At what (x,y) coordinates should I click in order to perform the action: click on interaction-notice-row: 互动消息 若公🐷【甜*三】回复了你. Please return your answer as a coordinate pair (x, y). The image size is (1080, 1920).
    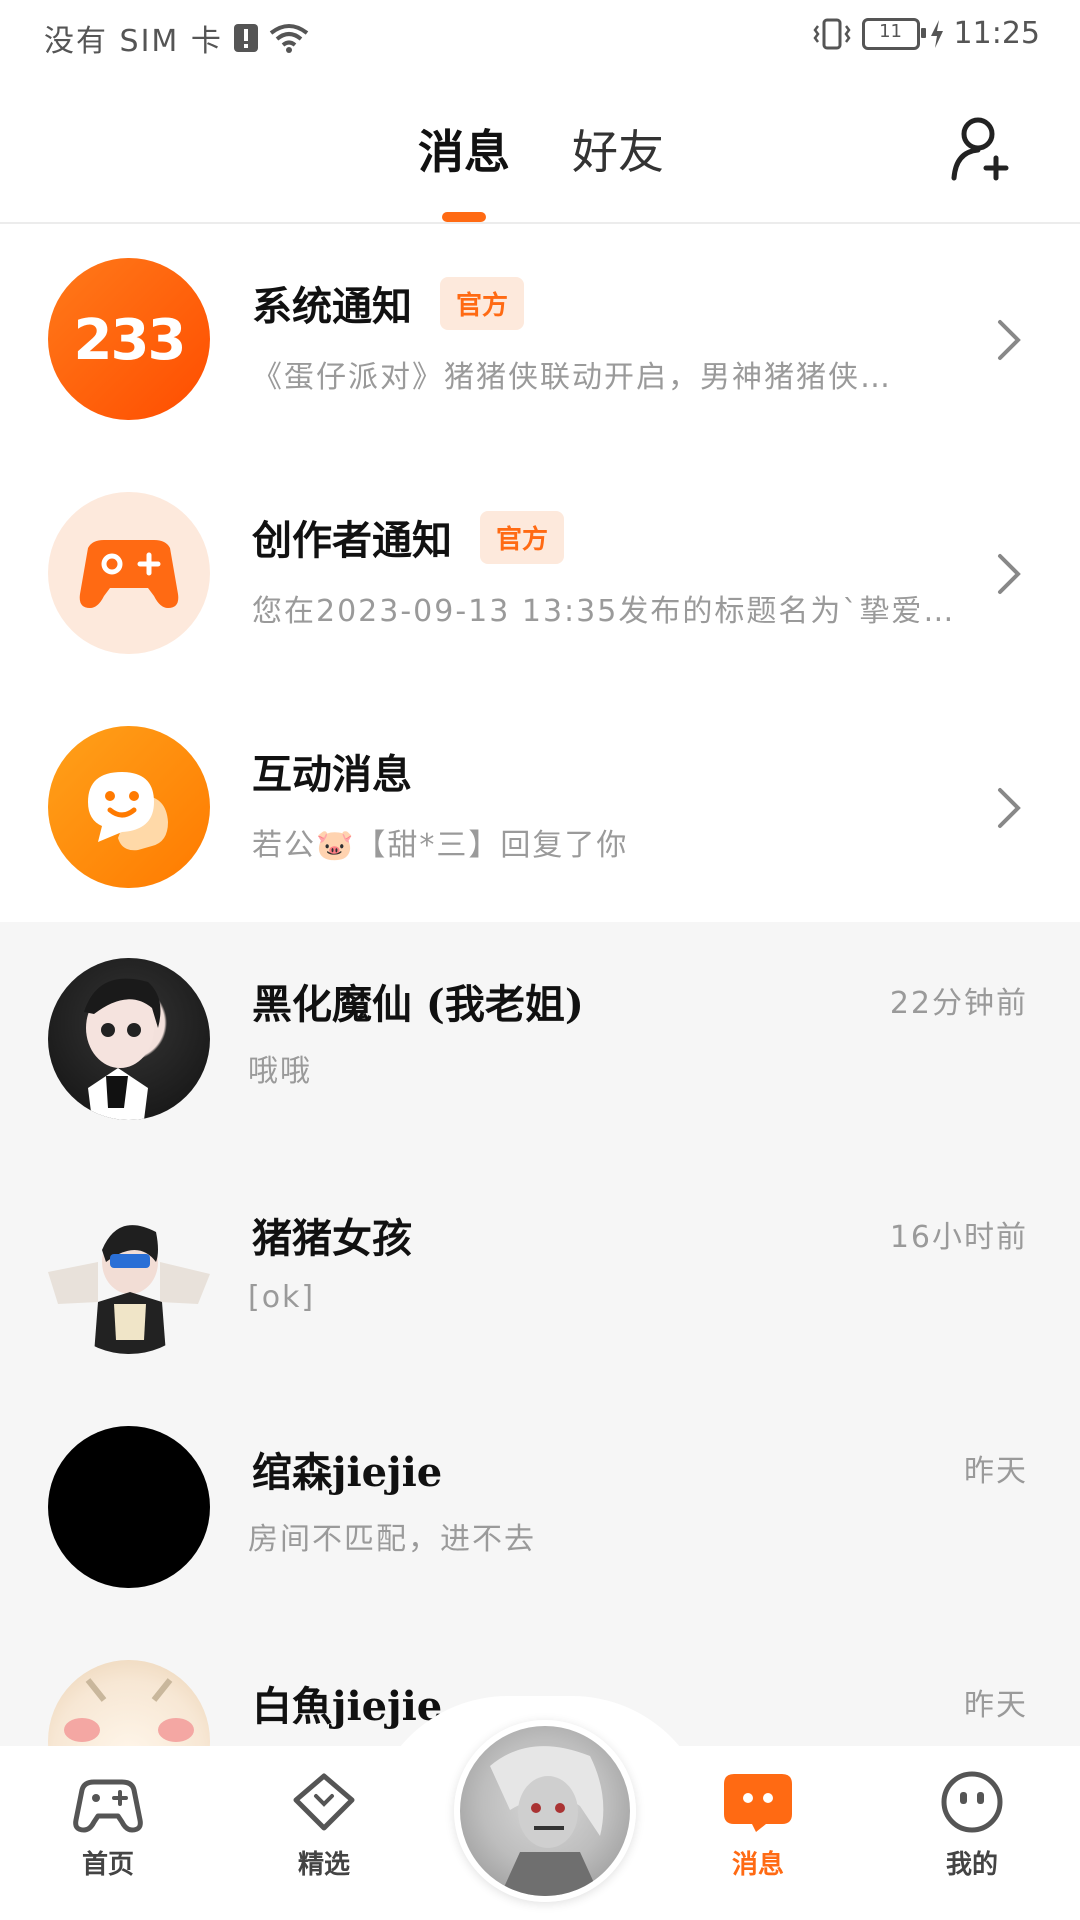
    Looking at the image, I should click on (540, 807).